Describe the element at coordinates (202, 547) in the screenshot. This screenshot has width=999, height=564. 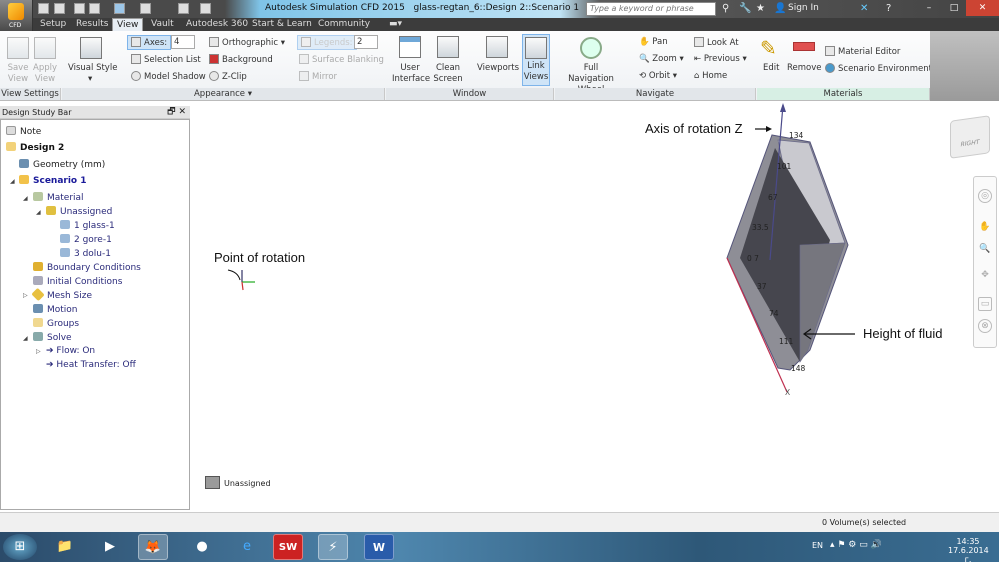
I see `picasa-icon: ●` at that location.